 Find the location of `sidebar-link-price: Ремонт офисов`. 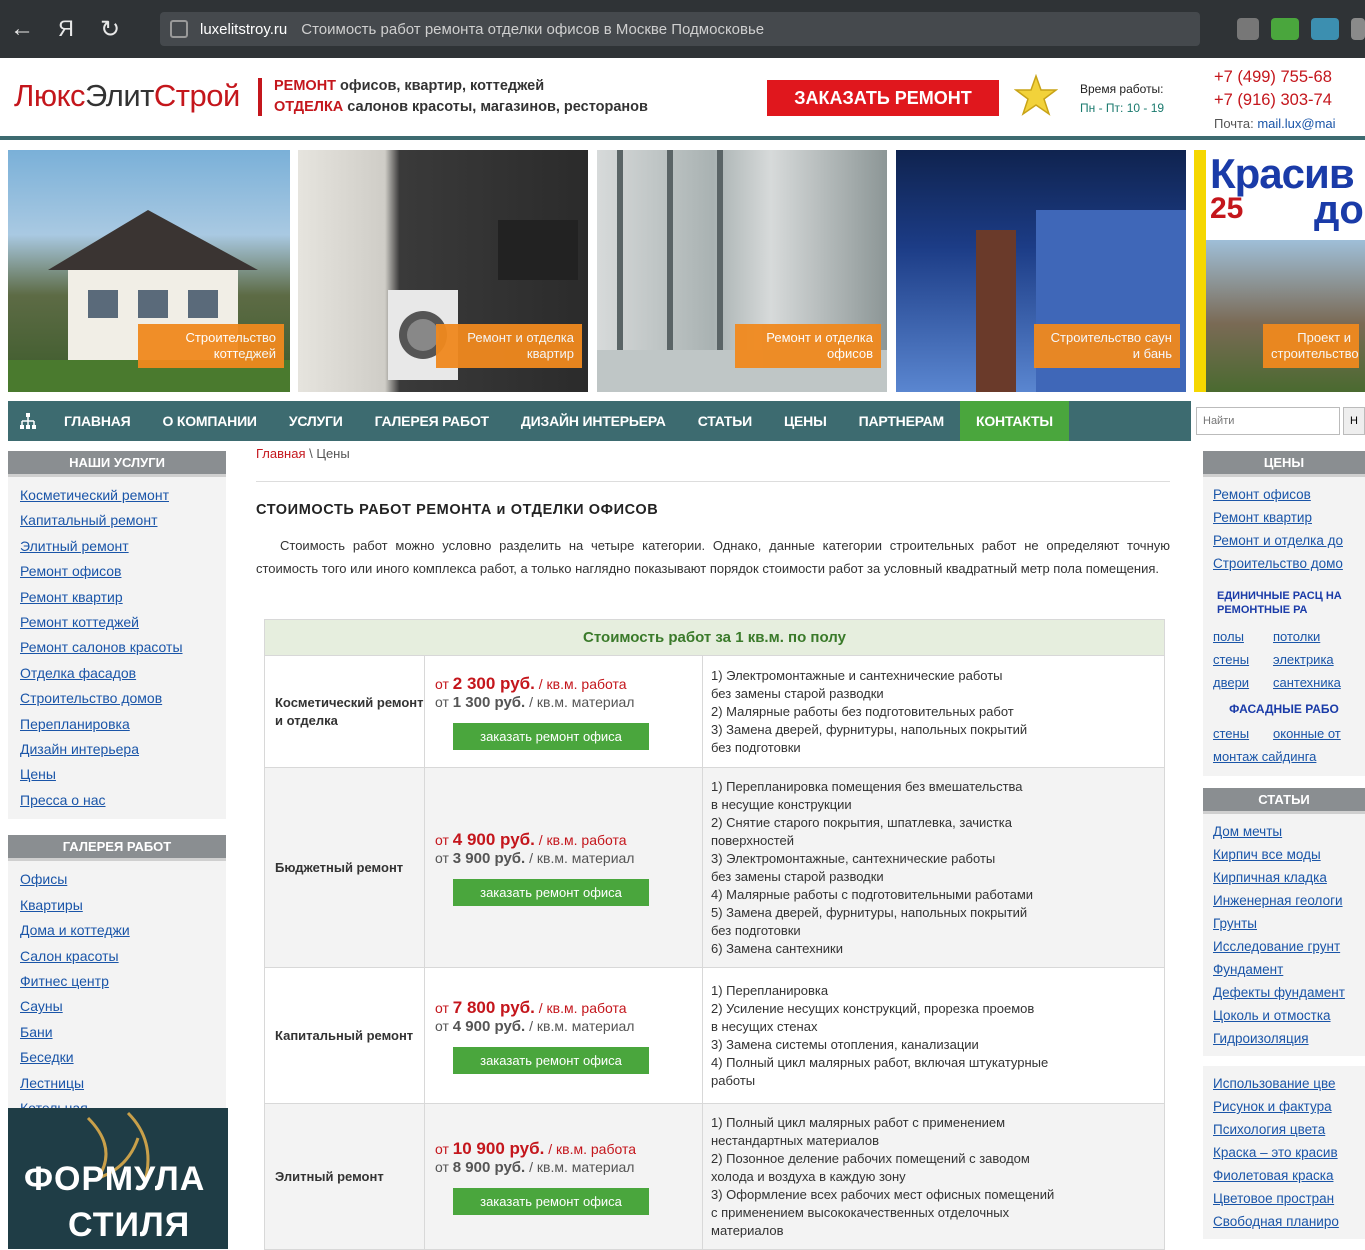

sidebar-link-price: Ремонт офисов is located at coordinates (1289, 494).